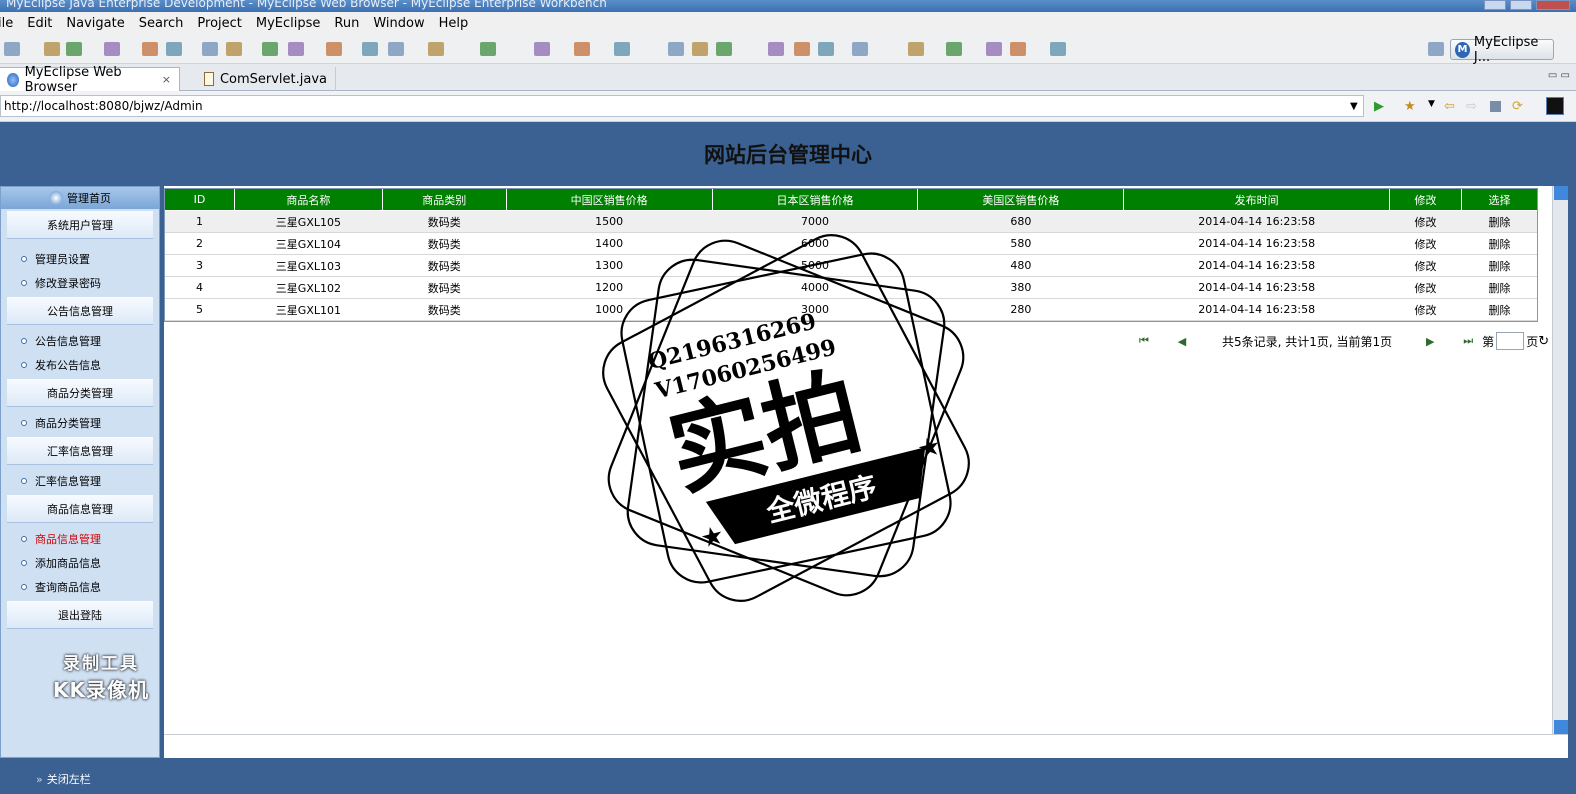  I want to click on sidebar-item-admin-settings: 管理员设置, so click(80, 259).